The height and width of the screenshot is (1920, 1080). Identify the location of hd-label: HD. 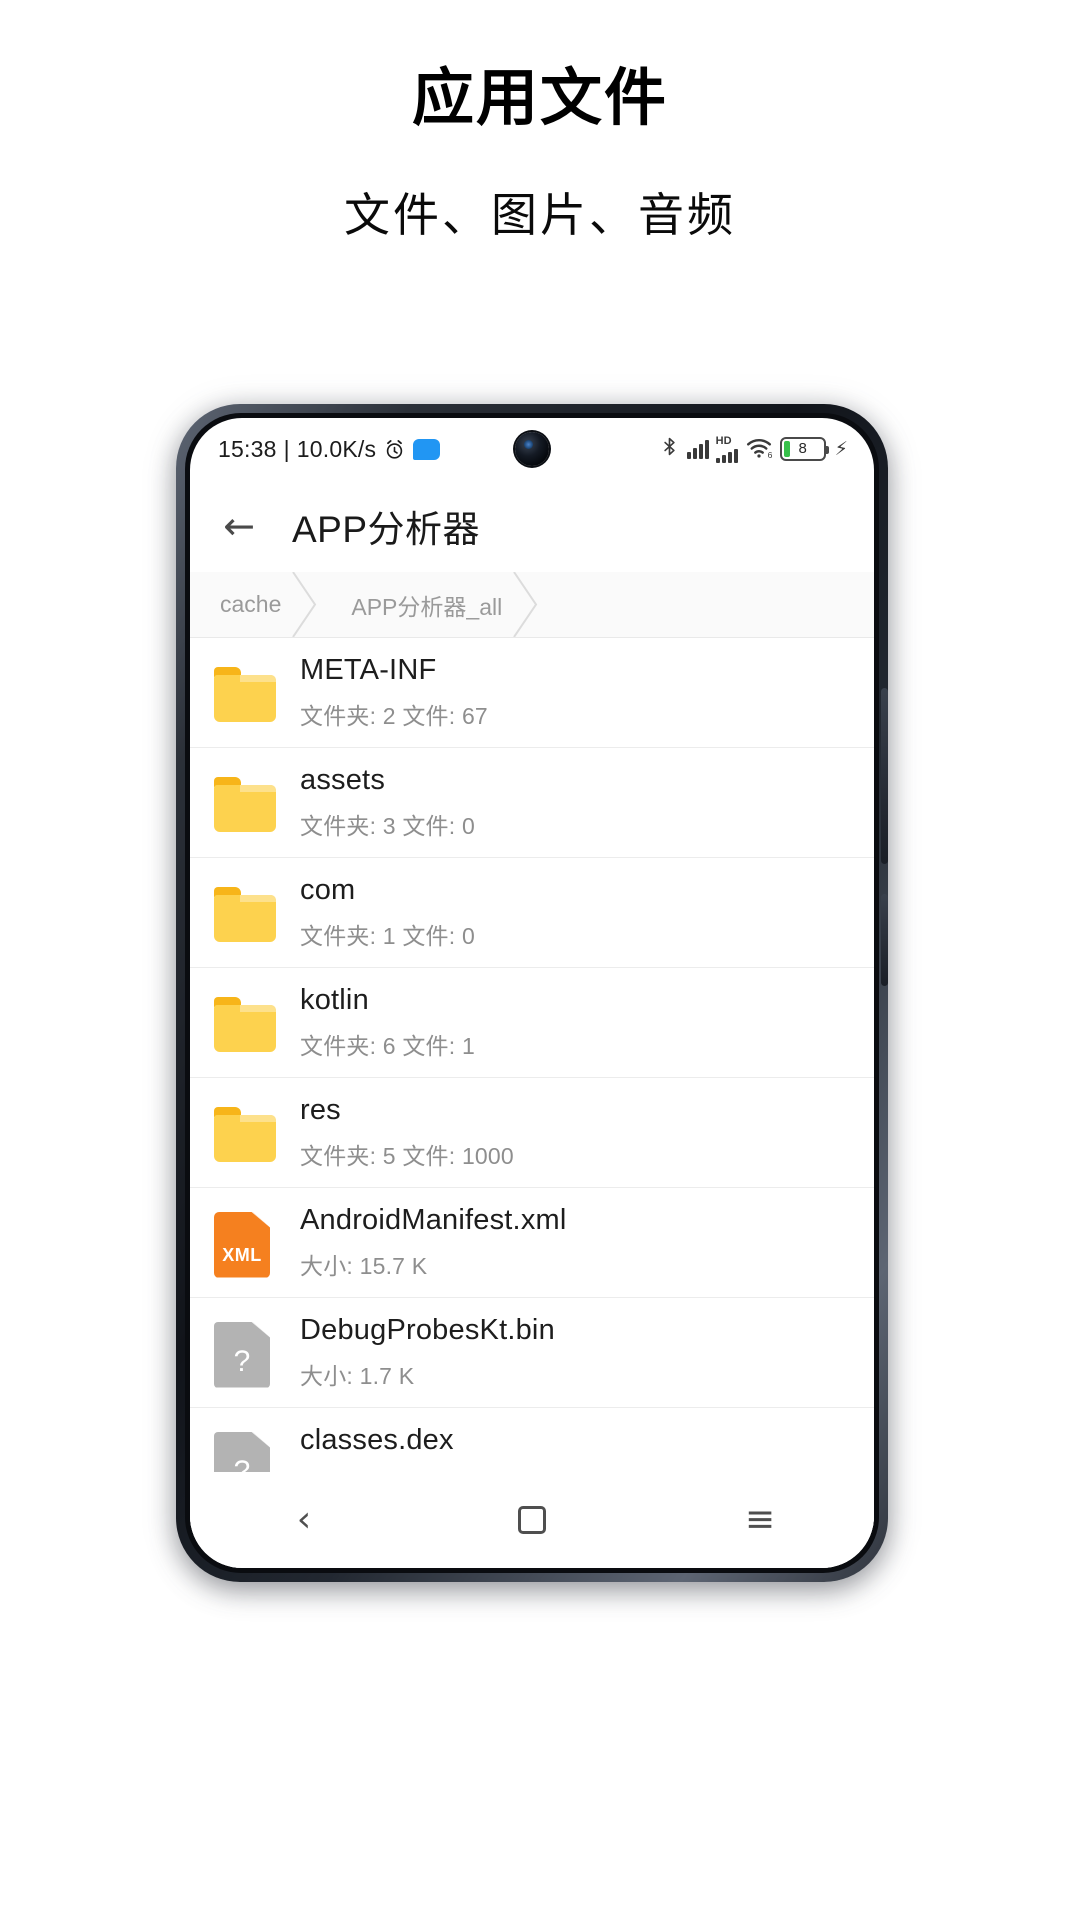
(723, 440).